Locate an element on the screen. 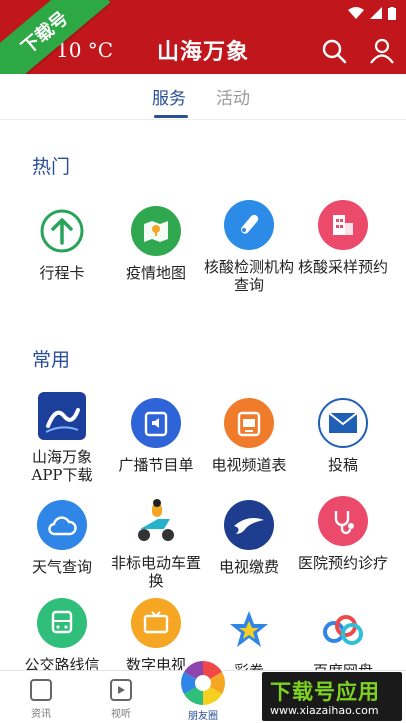  item-label: 广播节目单 is located at coordinates (156, 465).